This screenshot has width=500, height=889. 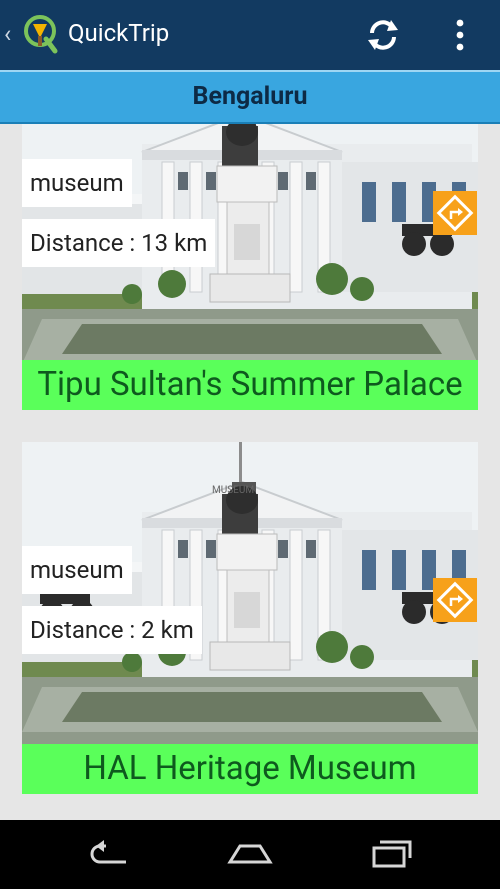 I want to click on back-icon, so click(x=110, y=854).